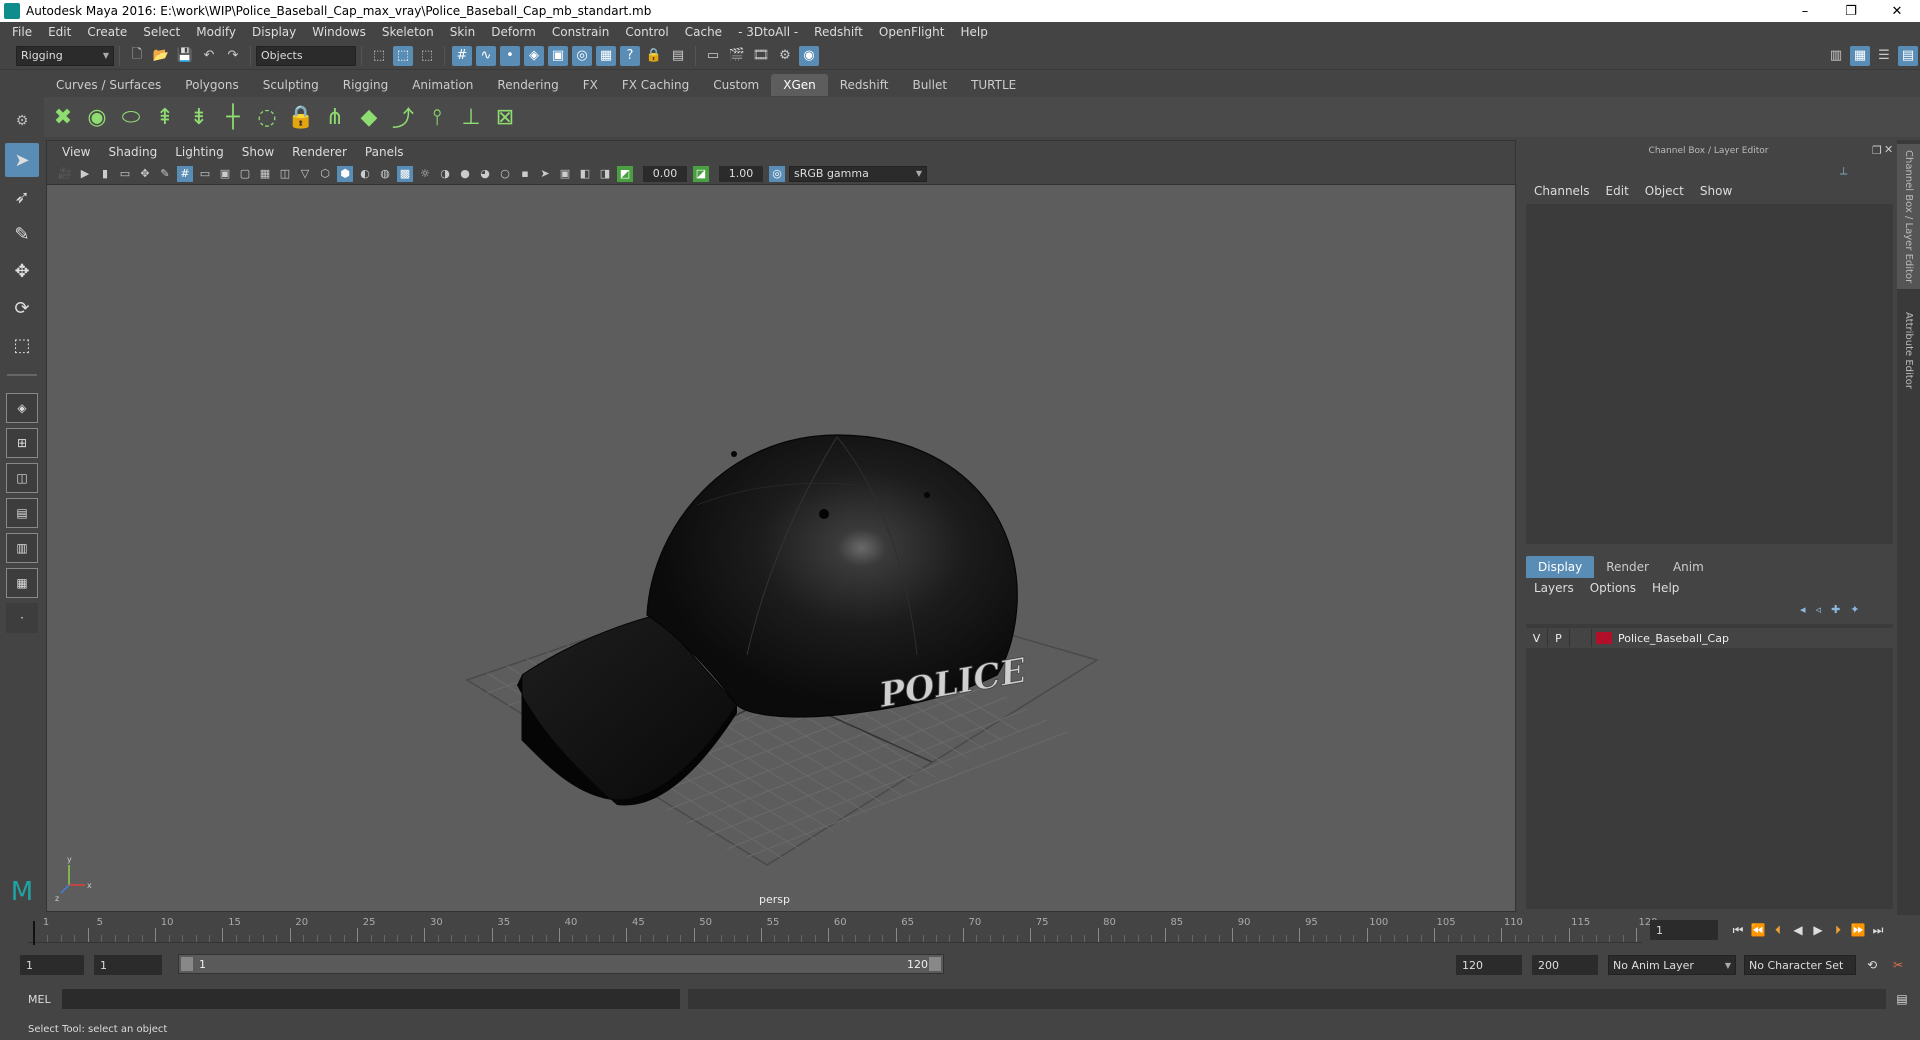  I want to click on render-view-icon: ▭, so click(713, 56).